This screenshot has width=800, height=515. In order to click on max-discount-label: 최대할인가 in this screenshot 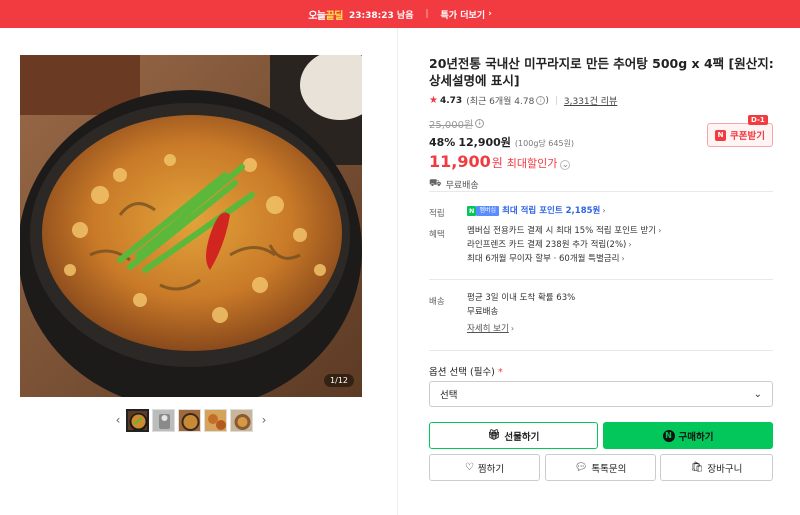, I will do `click(532, 163)`.